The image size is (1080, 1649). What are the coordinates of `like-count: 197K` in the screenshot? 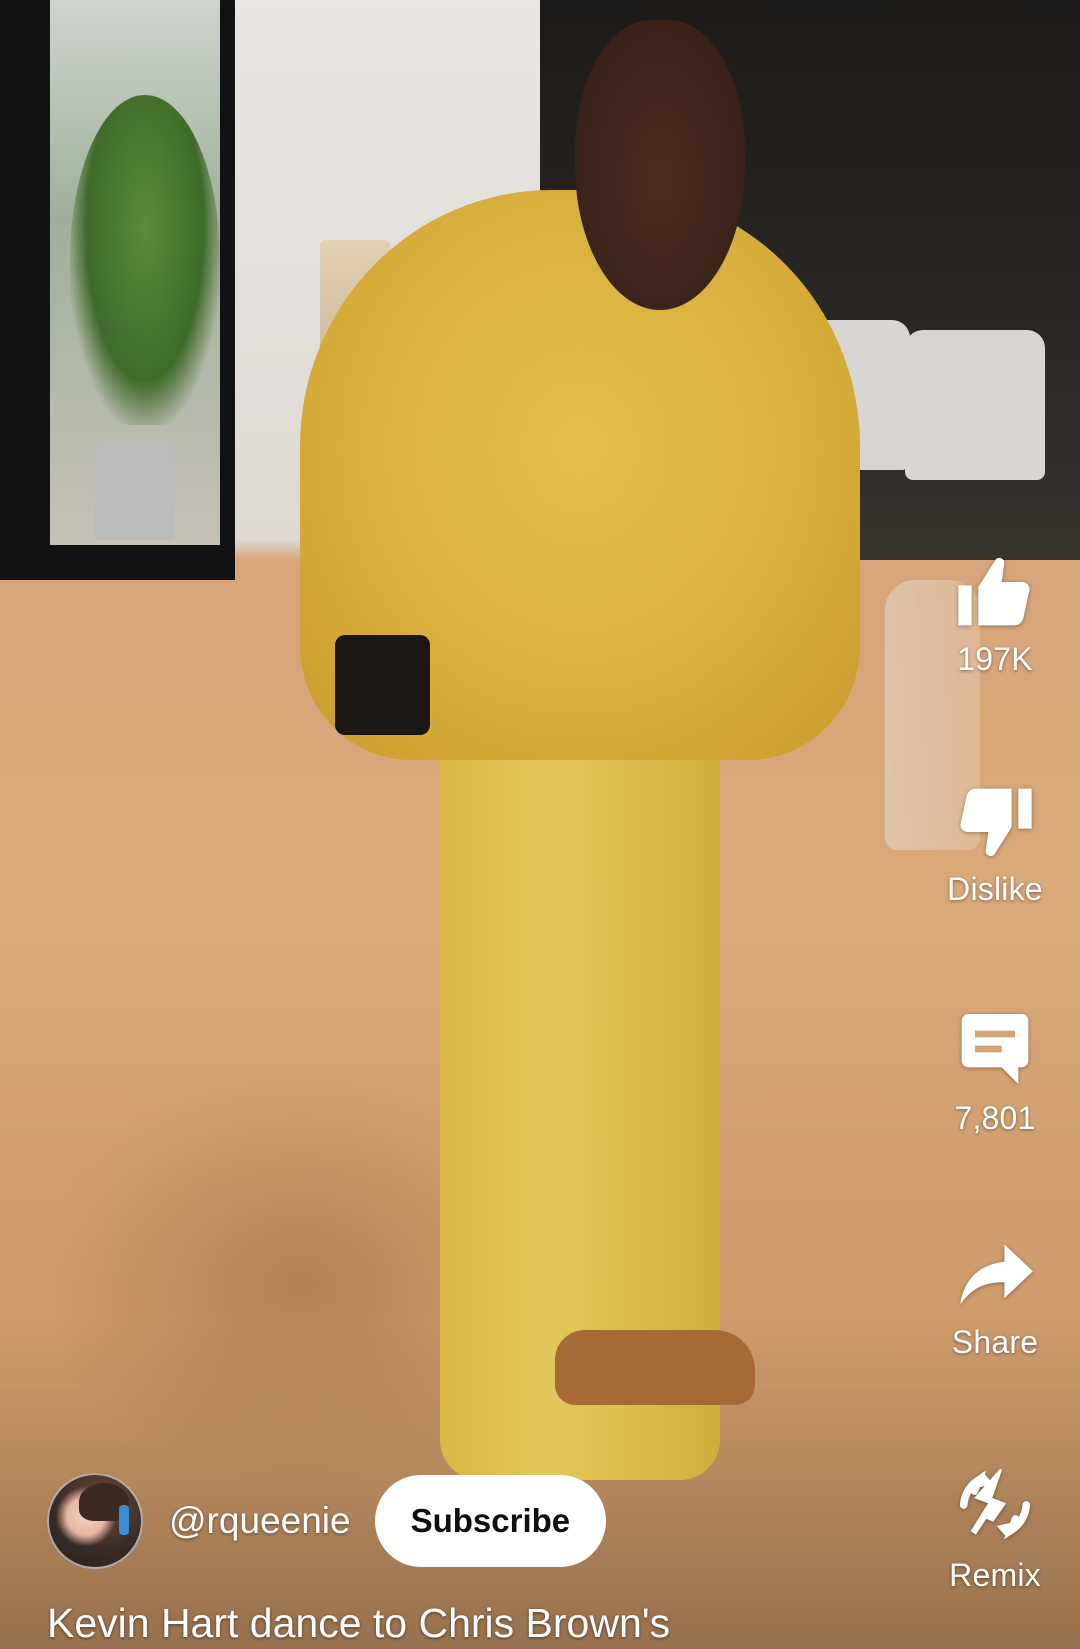 It's located at (995, 659).